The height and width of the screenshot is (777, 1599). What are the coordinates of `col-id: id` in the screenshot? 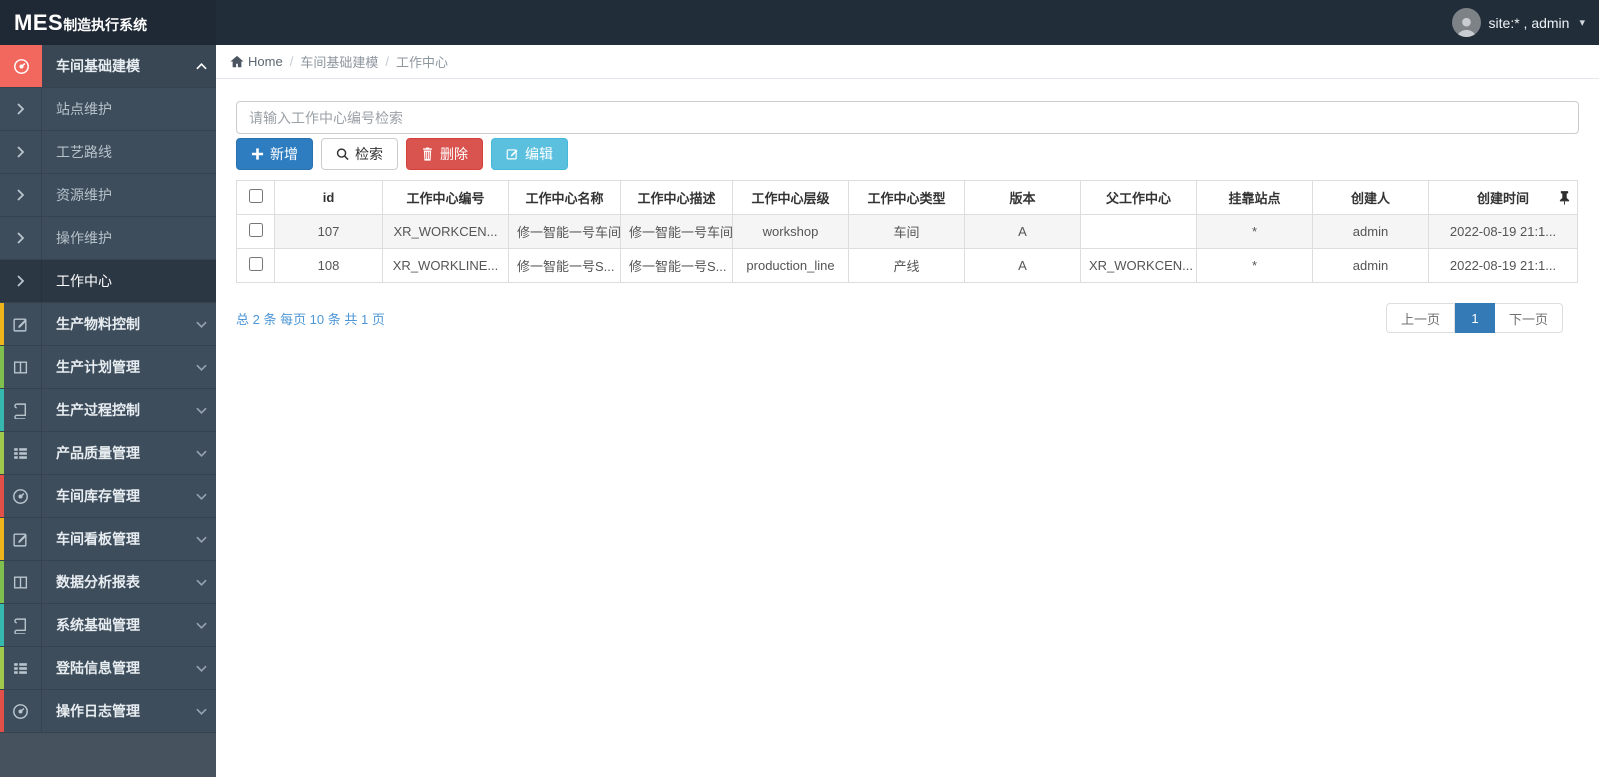 It's located at (328, 197).